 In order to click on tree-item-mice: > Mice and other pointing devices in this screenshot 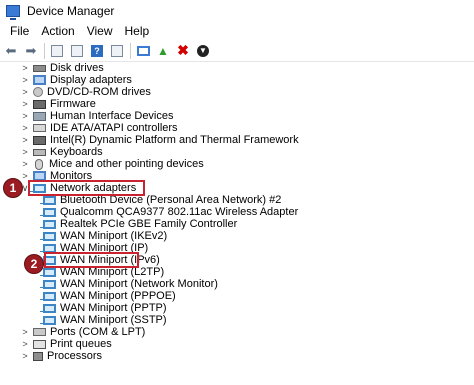, I will do `click(111, 164)`.